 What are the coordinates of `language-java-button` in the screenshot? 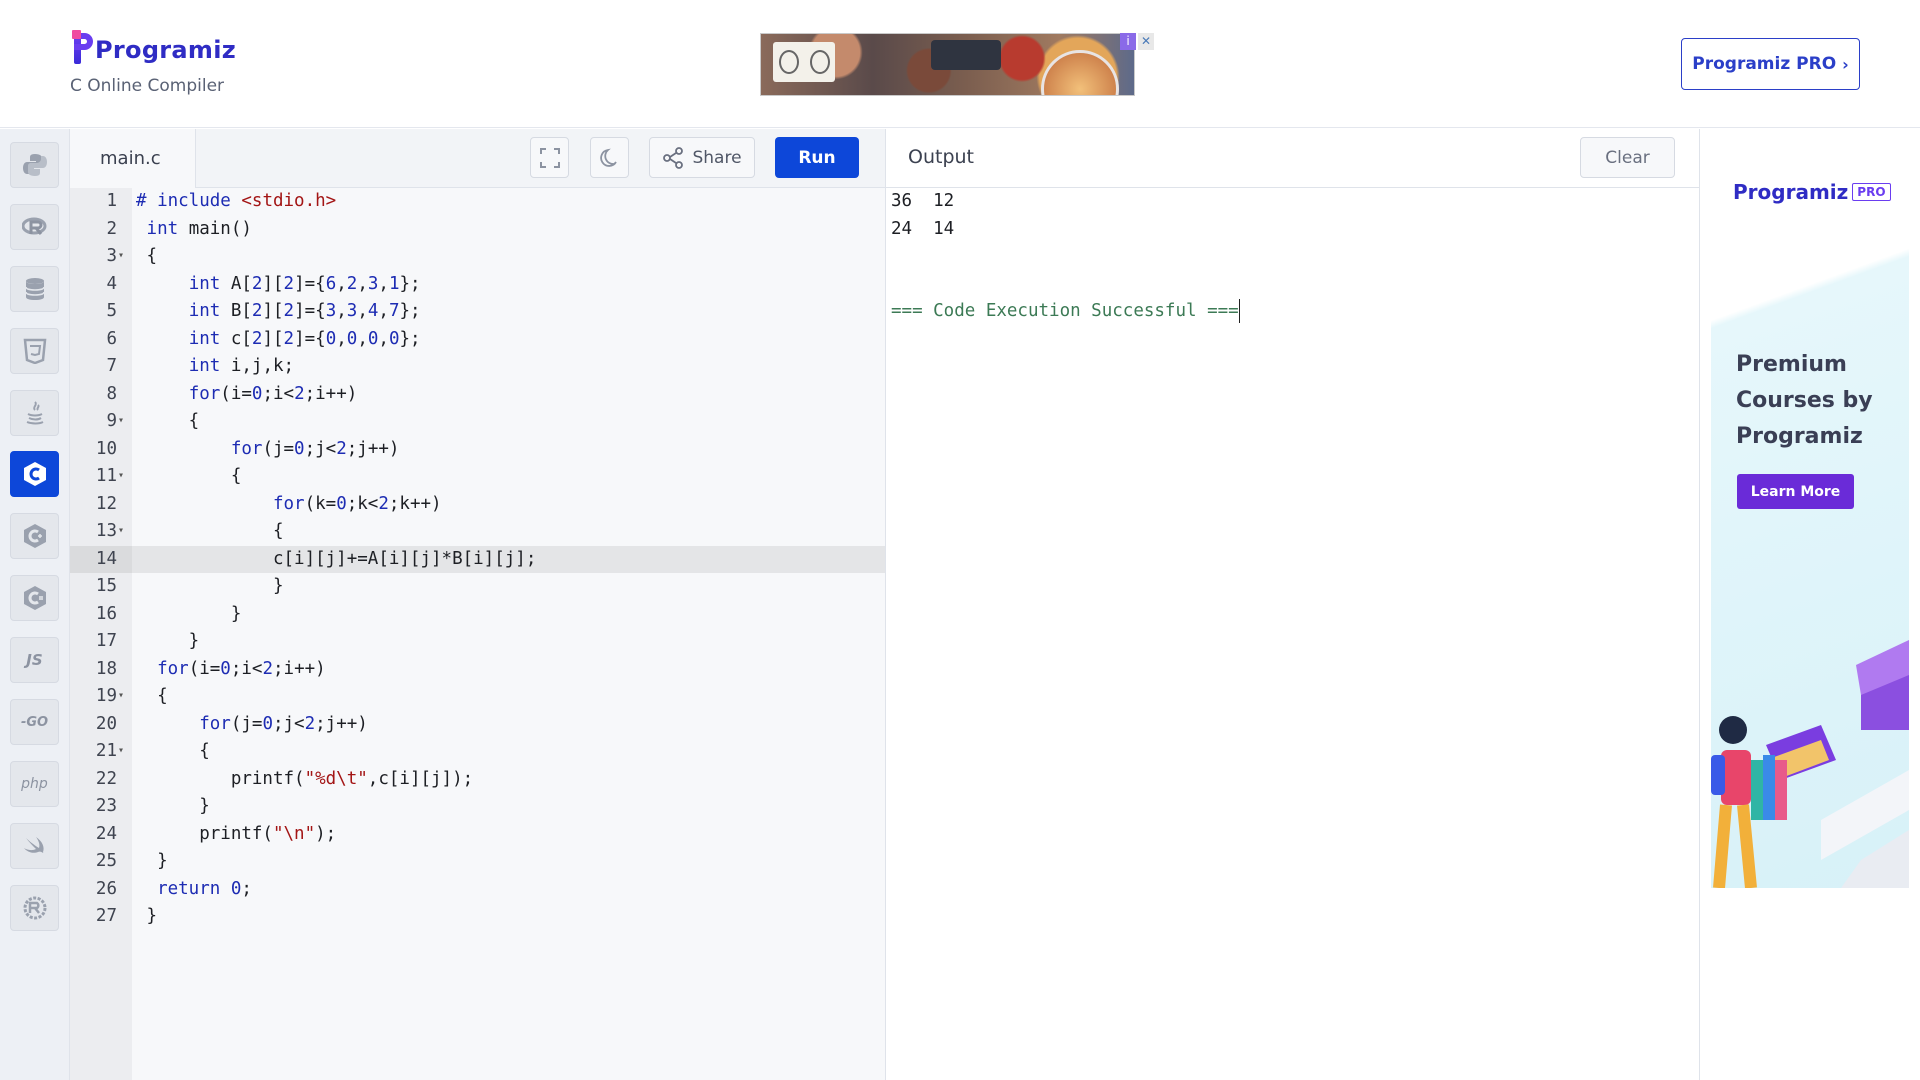 It's located at (34, 413).